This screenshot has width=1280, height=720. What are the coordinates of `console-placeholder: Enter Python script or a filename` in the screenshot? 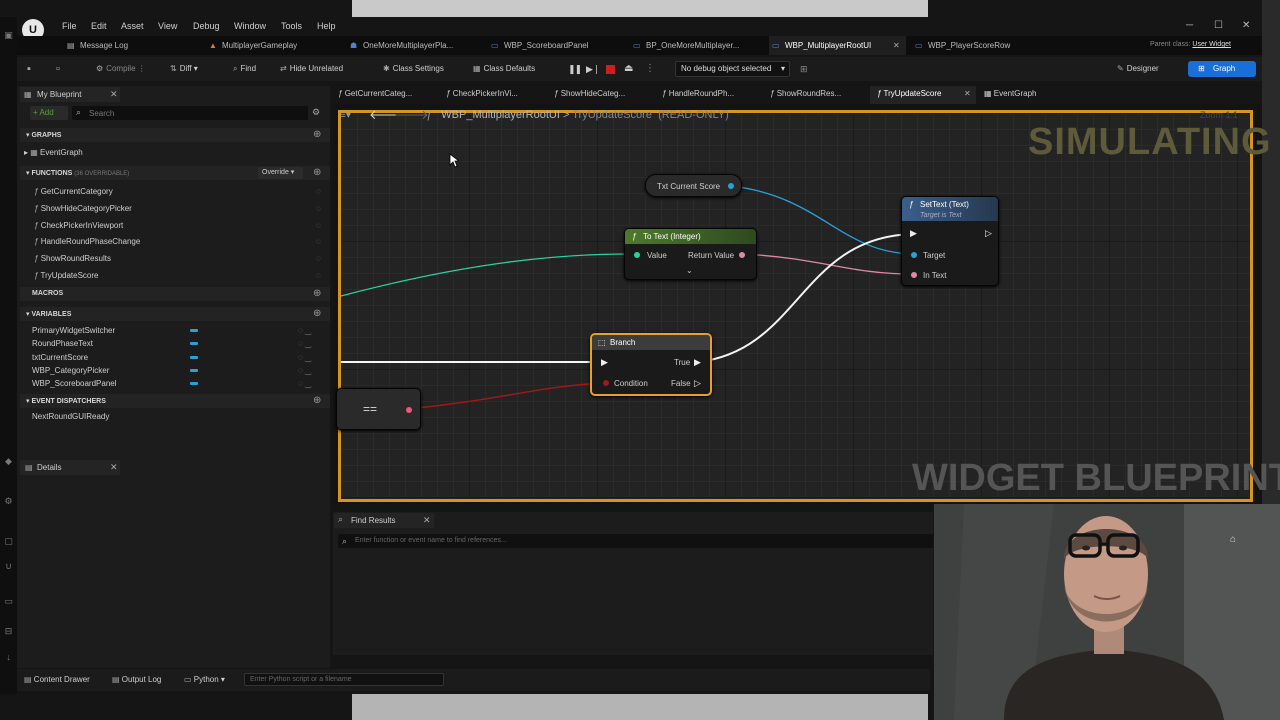 It's located at (301, 679).